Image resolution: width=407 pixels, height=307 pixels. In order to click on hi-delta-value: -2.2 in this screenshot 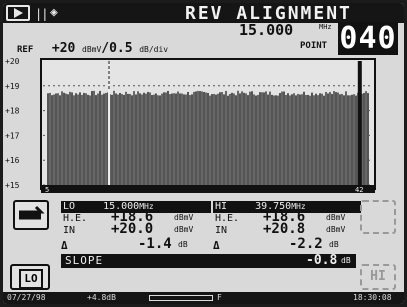, I will do `click(306, 244)`.